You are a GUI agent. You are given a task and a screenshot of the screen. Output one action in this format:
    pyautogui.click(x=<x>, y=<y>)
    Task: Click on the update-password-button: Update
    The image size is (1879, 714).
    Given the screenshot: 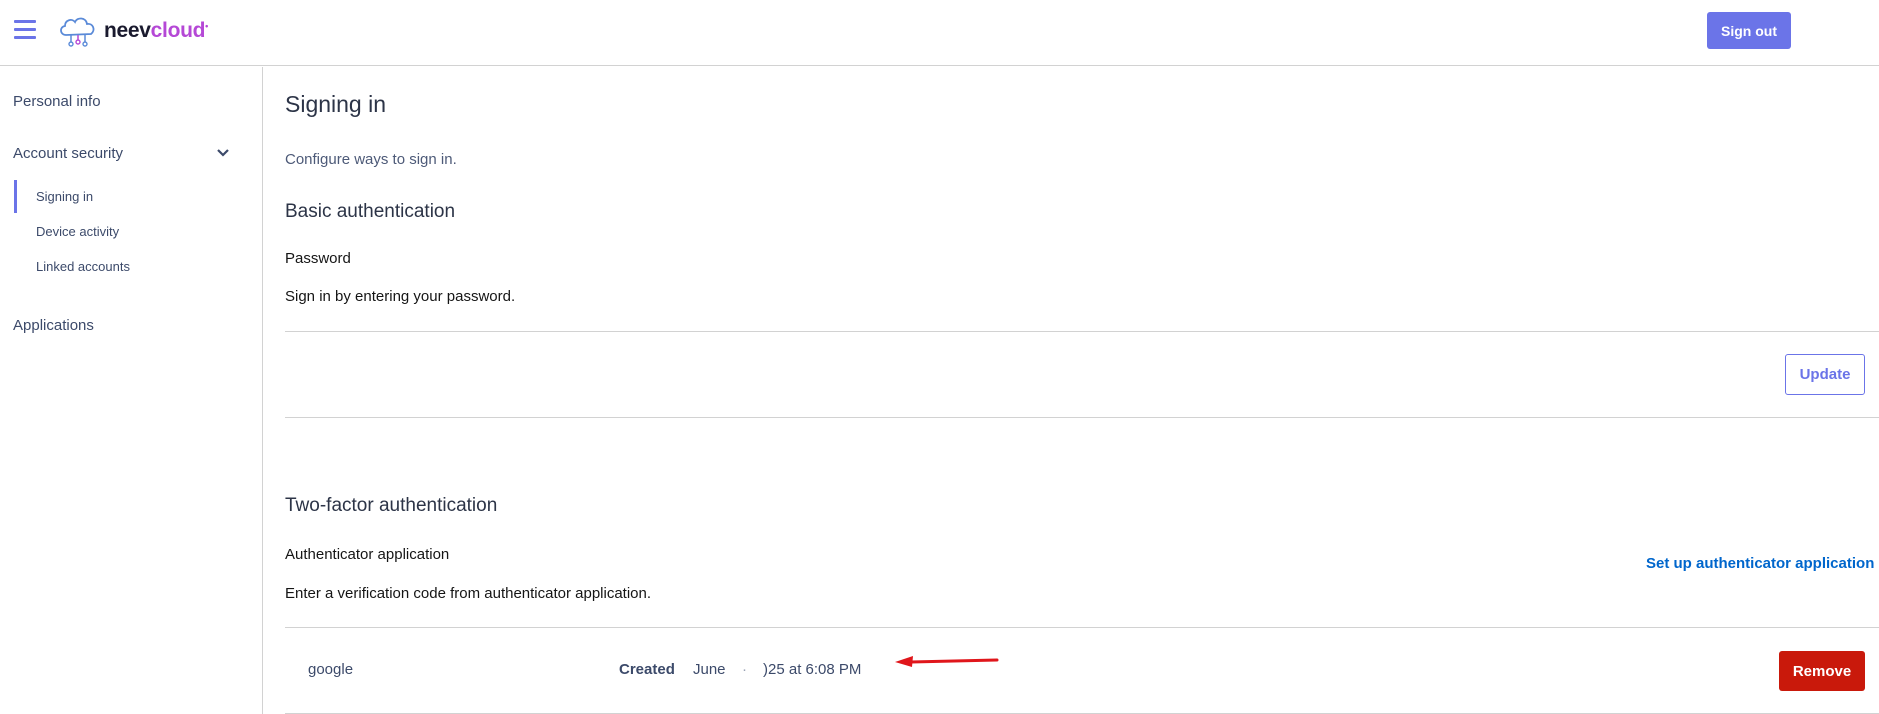 What is the action you would take?
    pyautogui.click(x=1825, y=374)
    